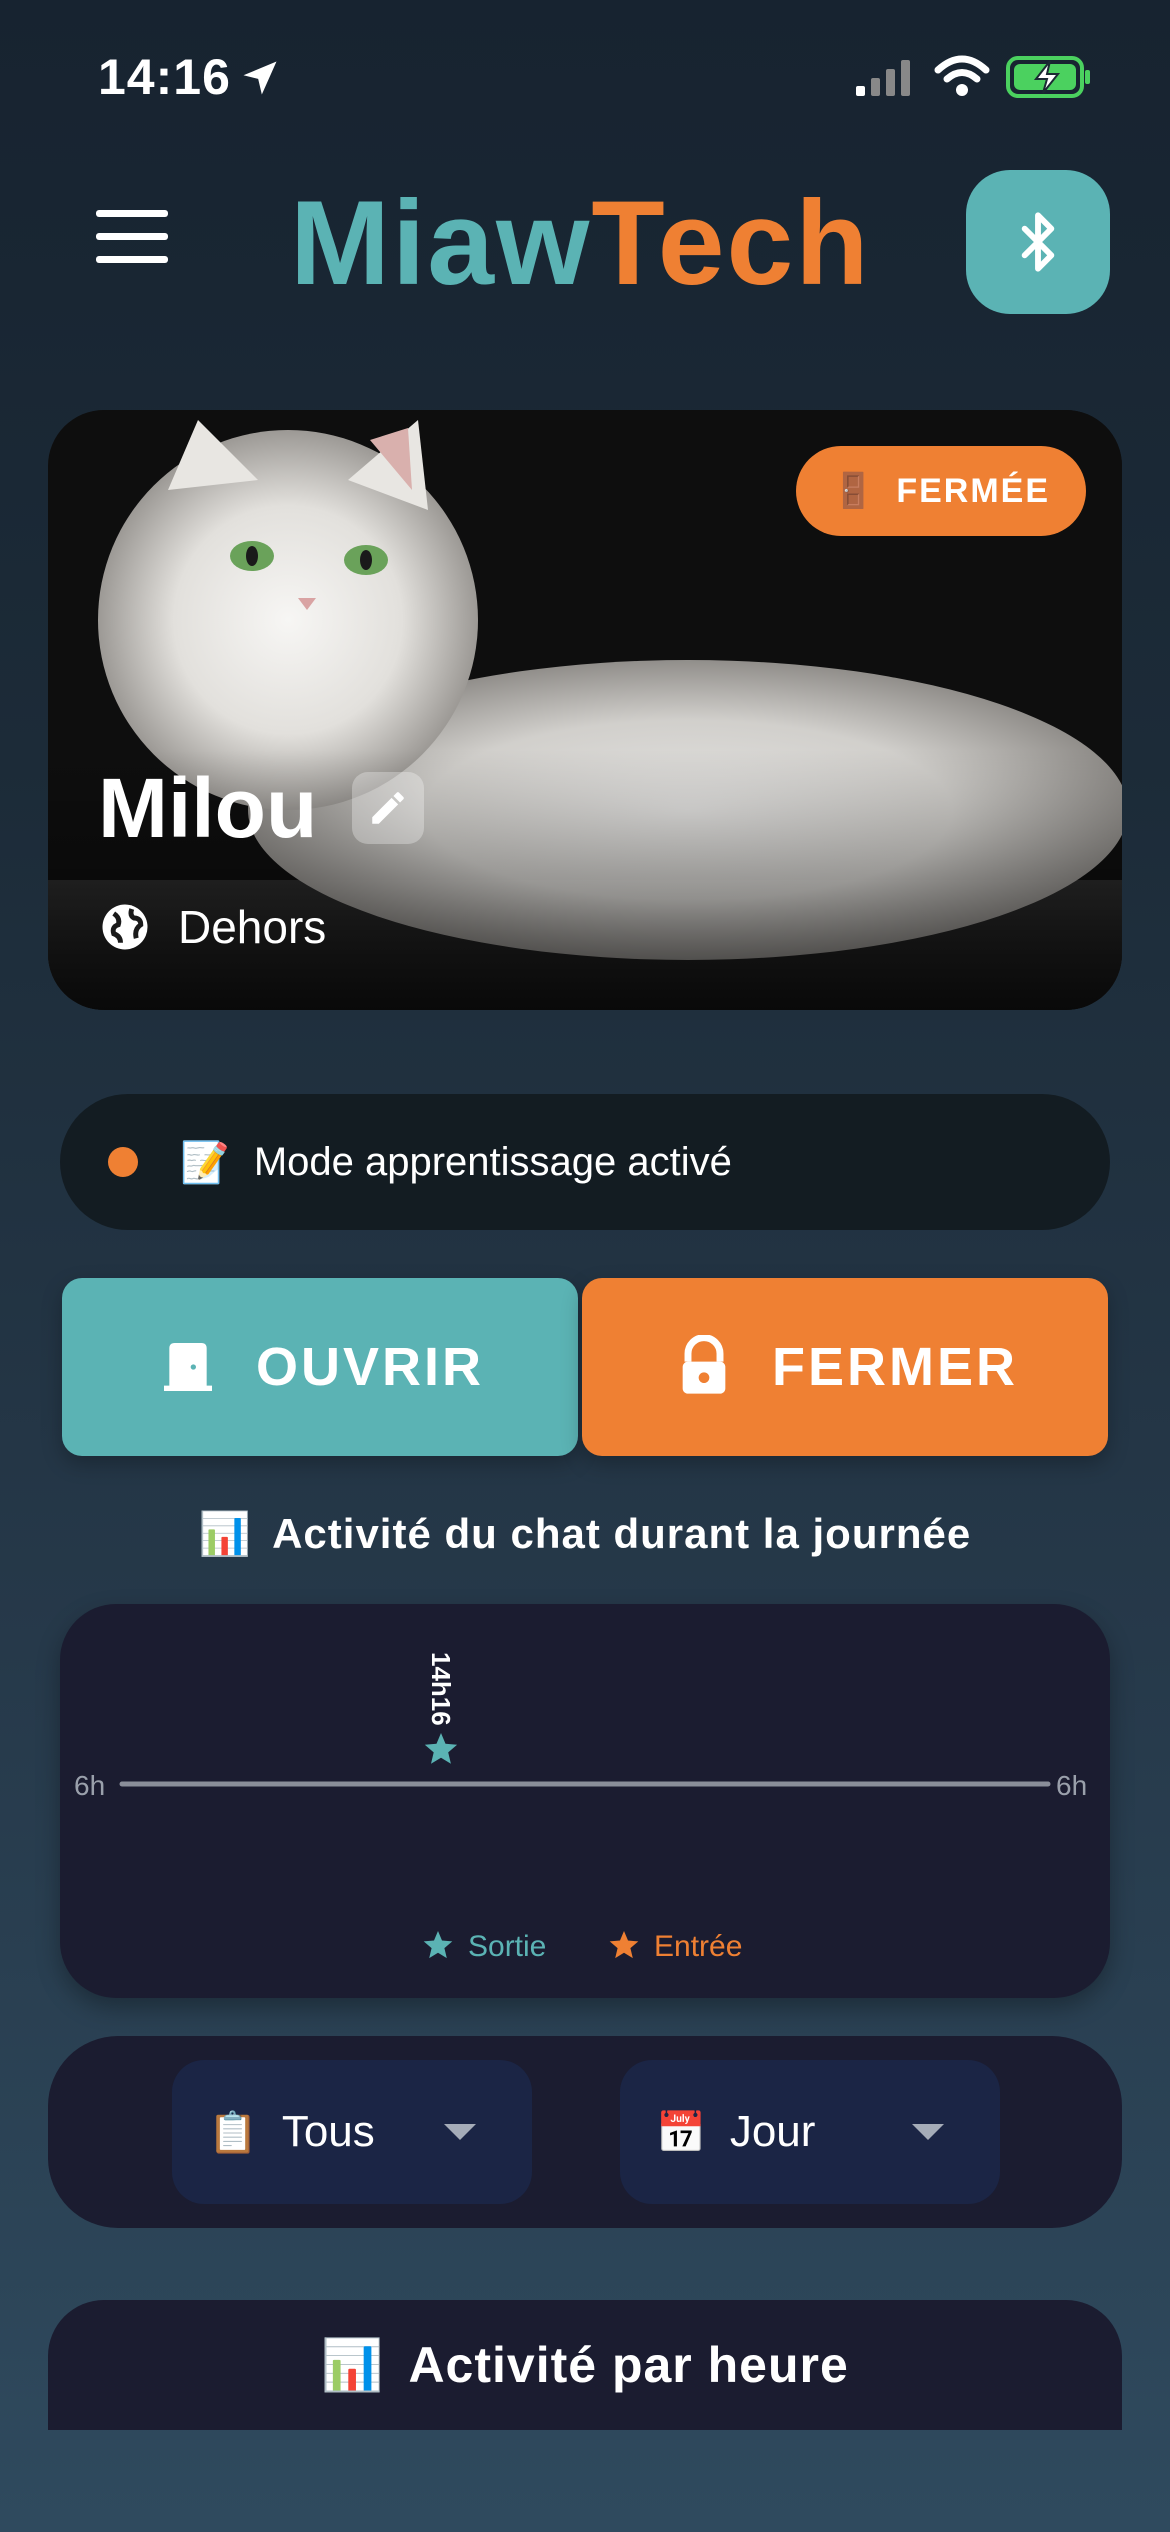 This screenshot has height=2532, width=1170. I want to click on door-status-badge: 🚪 FERMÉE, so click(940, 491).